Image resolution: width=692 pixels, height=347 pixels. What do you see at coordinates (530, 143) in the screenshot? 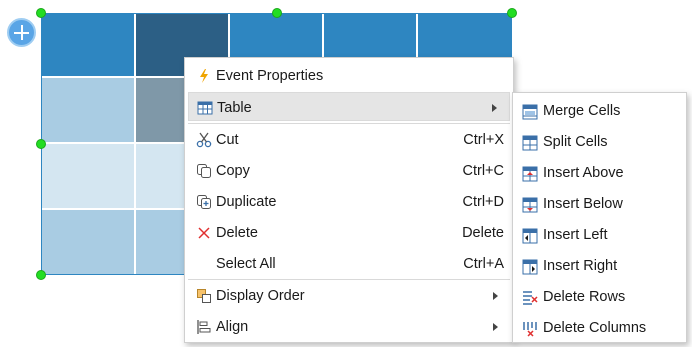
I see `split-cells-icon` at bounding box center [530, 143].